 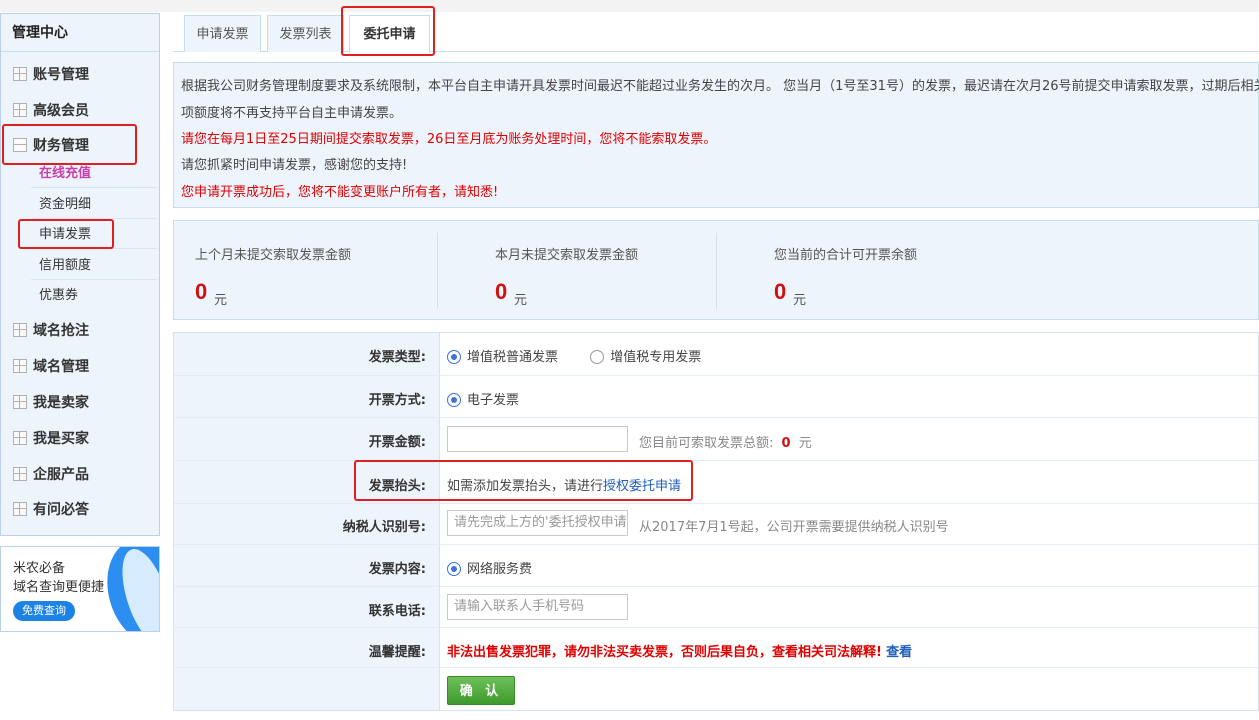 I want to click on sidebar-item-label: 账号管理, so click(x=61, y=75).